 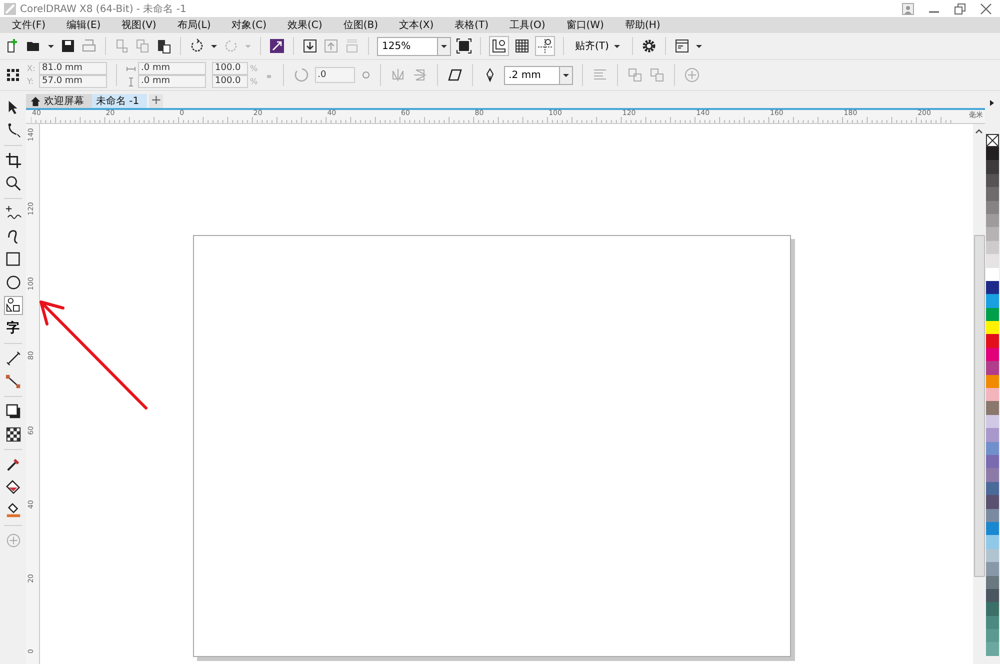 I want to click on menu-item: 文件(F), so click(x=29, y=25).